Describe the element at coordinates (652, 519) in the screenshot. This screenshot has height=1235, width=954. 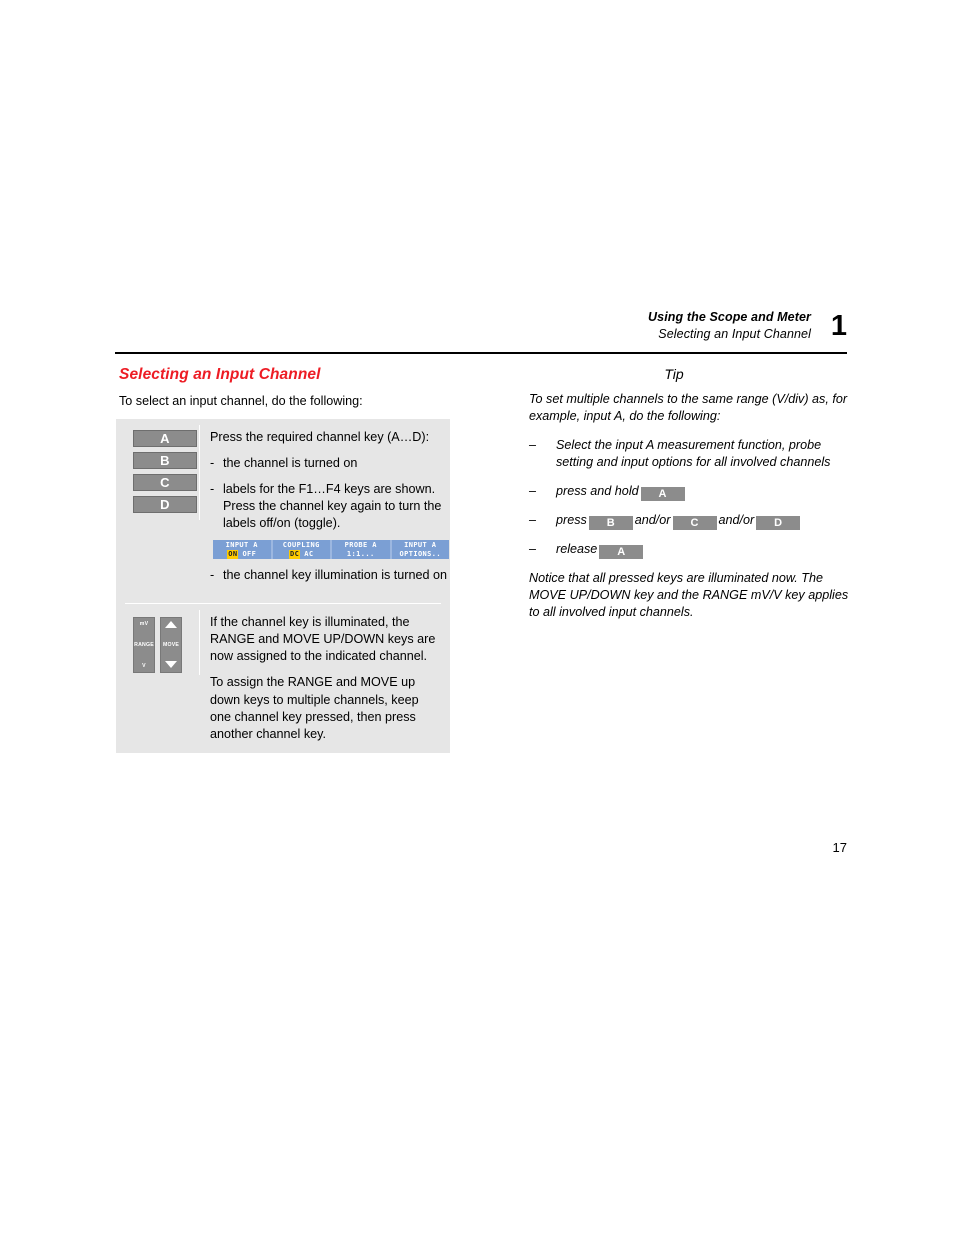
I see `tip-step-conjunction-1: and/or` at that location.